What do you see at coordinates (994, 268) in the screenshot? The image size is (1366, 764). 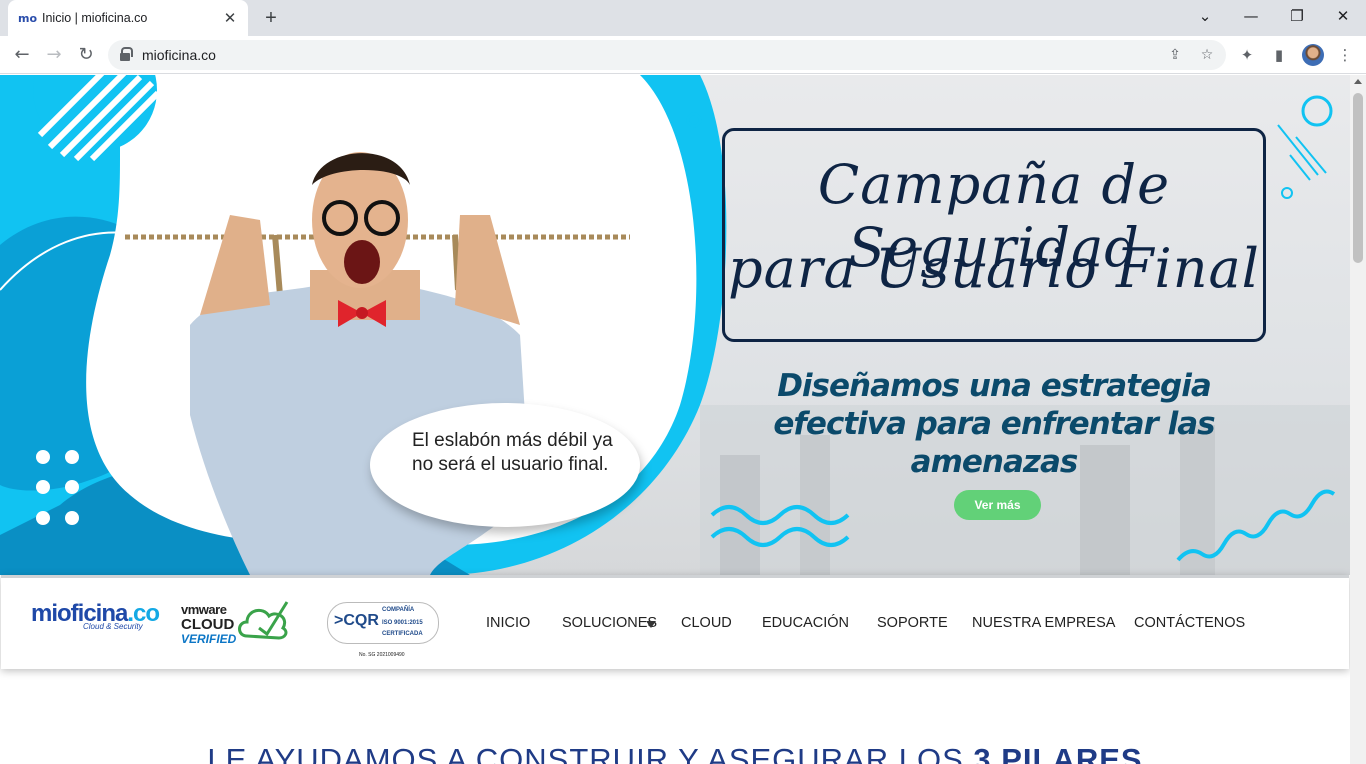 I see `campaign-title-line2: para Usuario Final` at bounding box center [994, 268].